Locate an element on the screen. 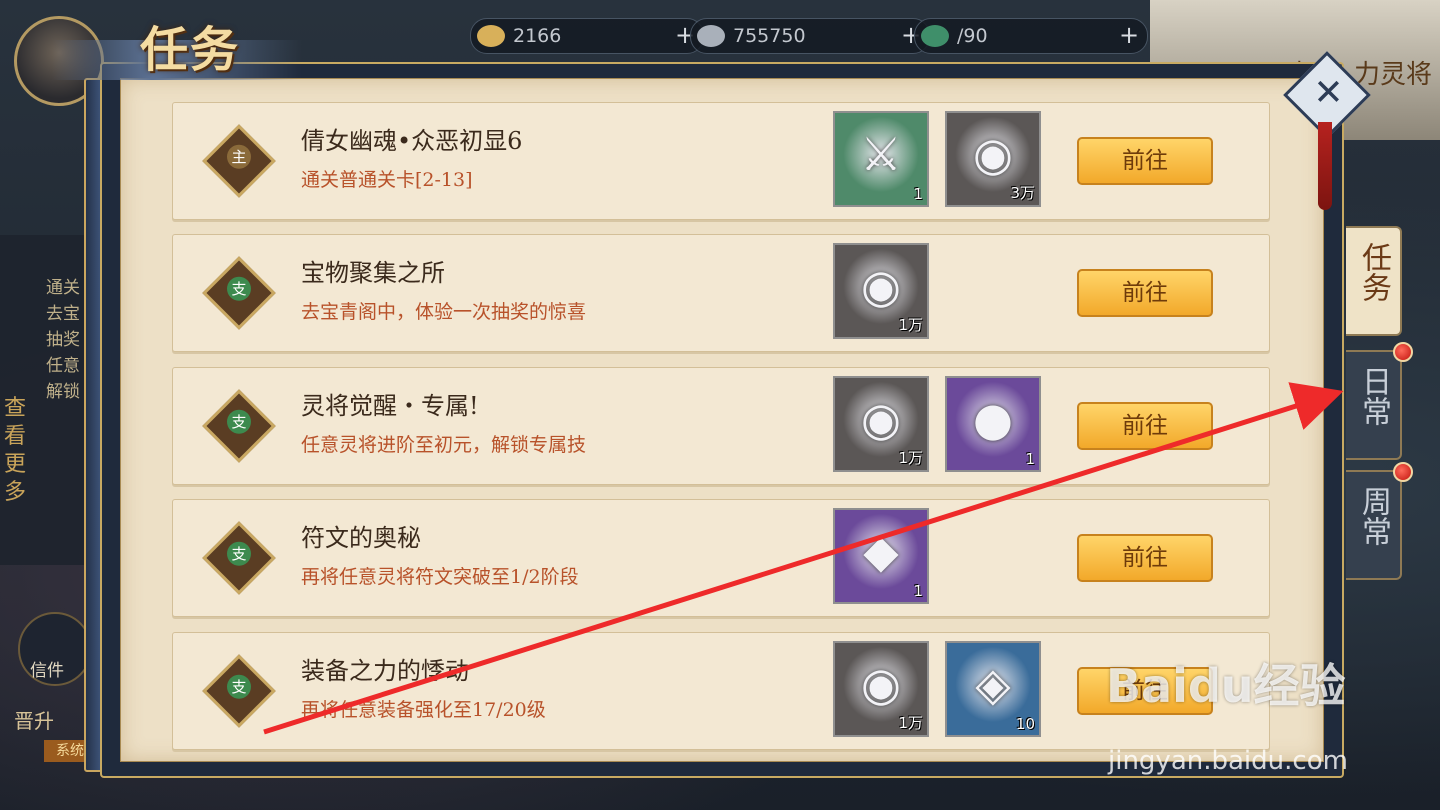 Image resolution: width=1440 pixels, height=810 pixels. gold-value: 2166 is located at coordinates (537, 36).